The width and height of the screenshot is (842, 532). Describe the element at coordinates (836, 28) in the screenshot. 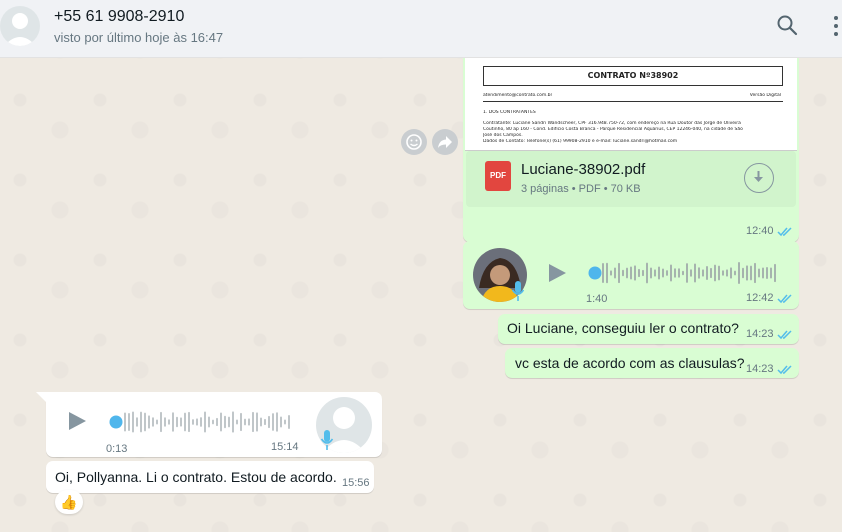

I see `kebab-menu-icon` at that location.